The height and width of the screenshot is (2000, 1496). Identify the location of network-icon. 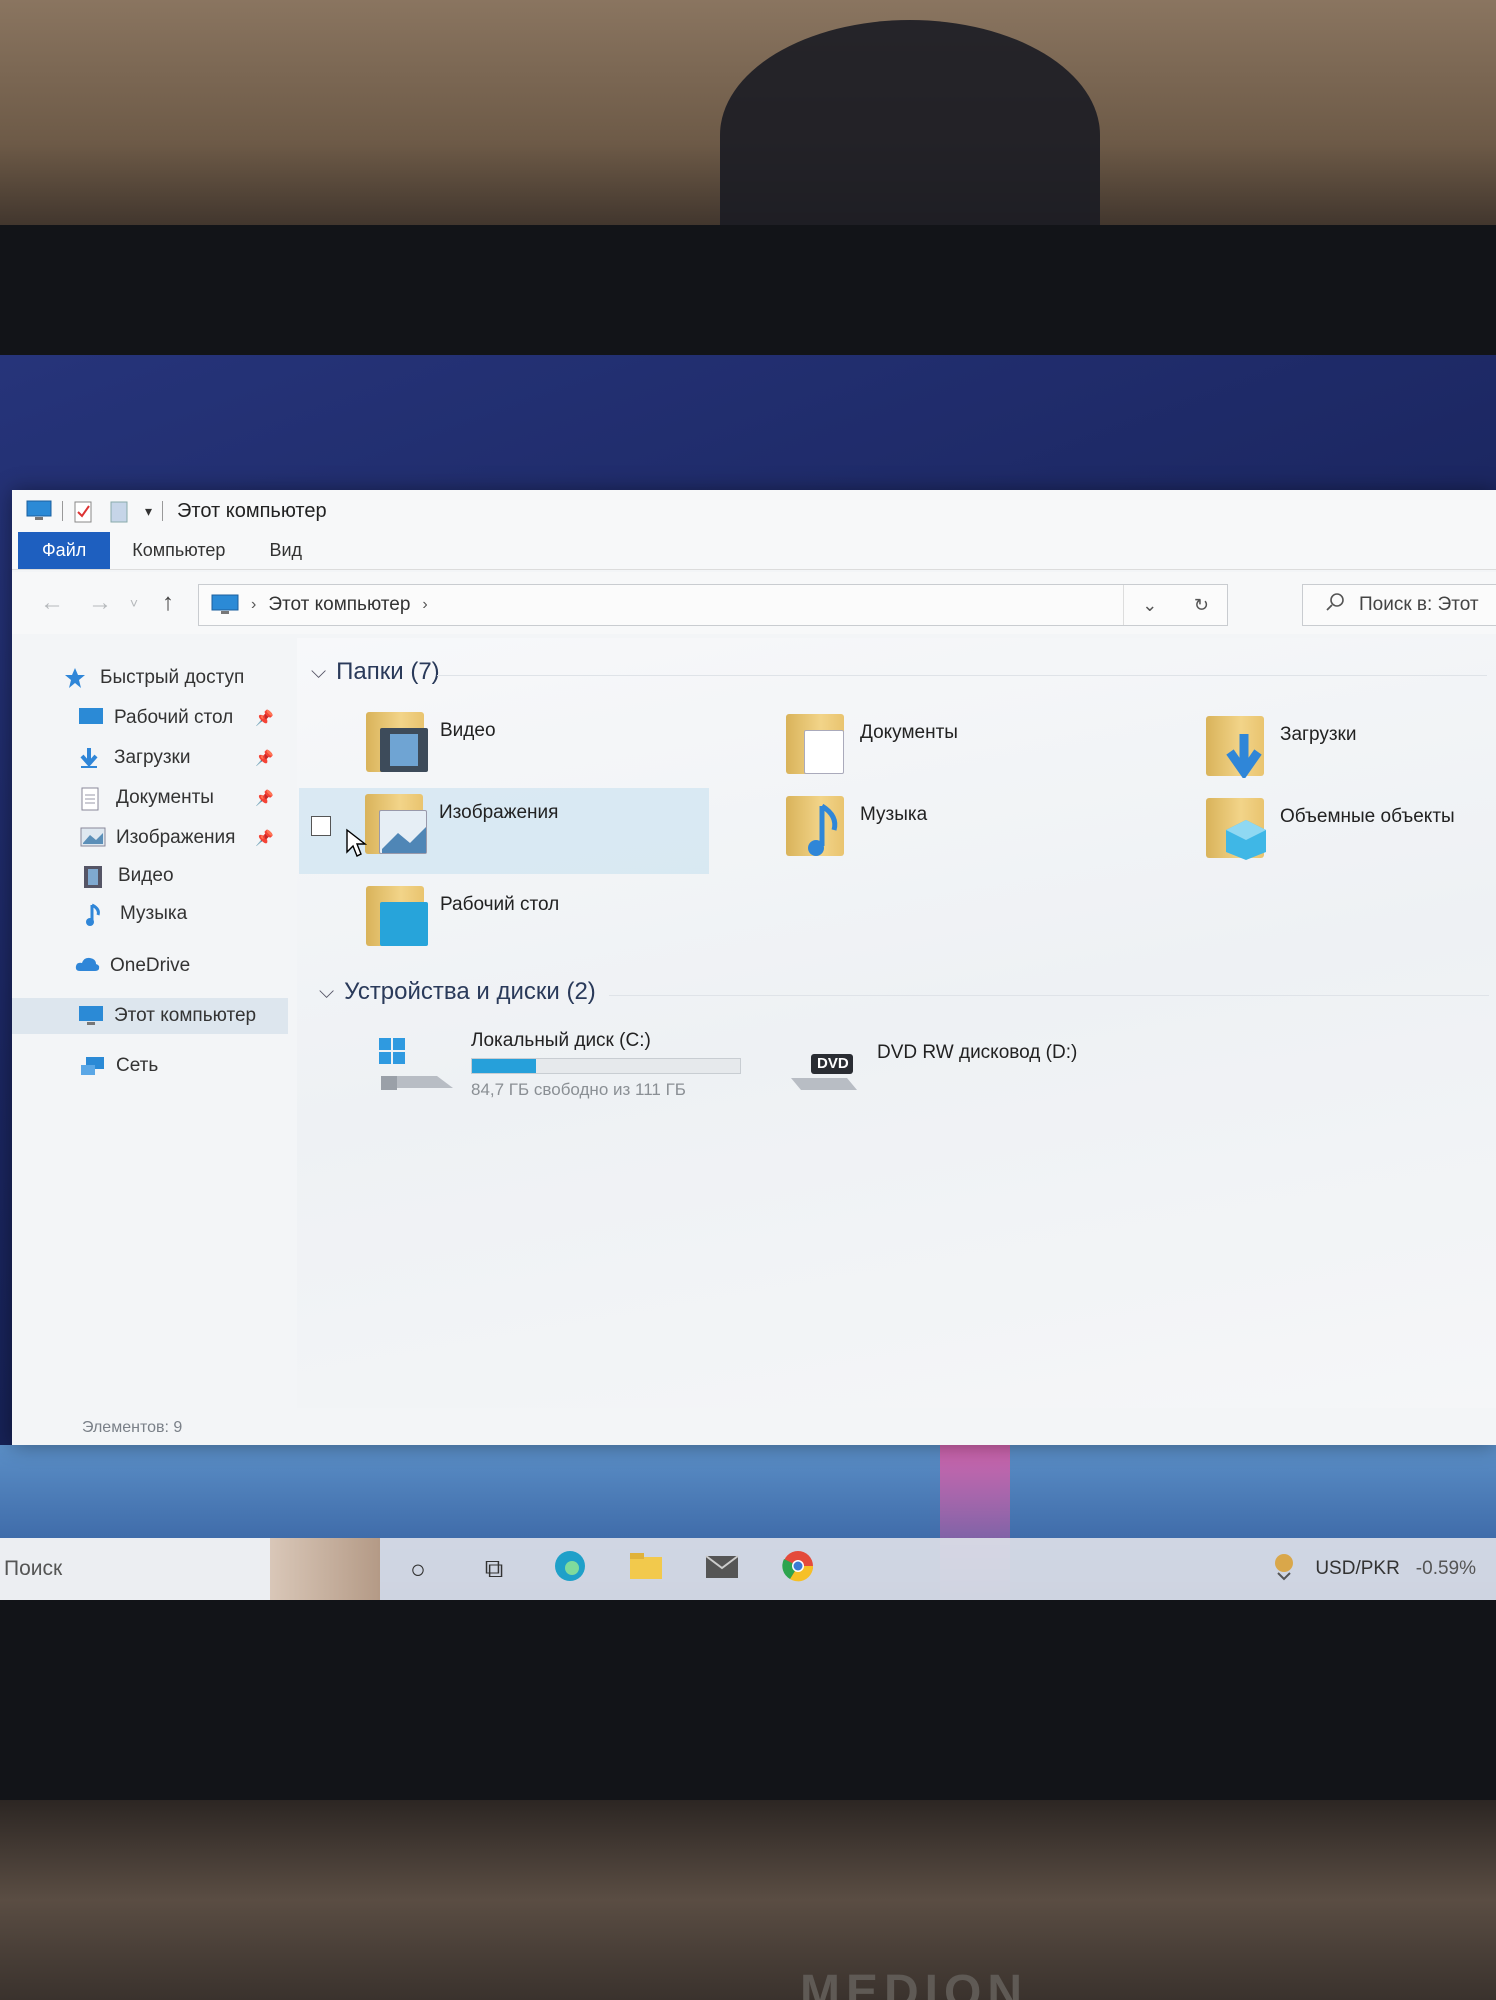
(93, 1066).